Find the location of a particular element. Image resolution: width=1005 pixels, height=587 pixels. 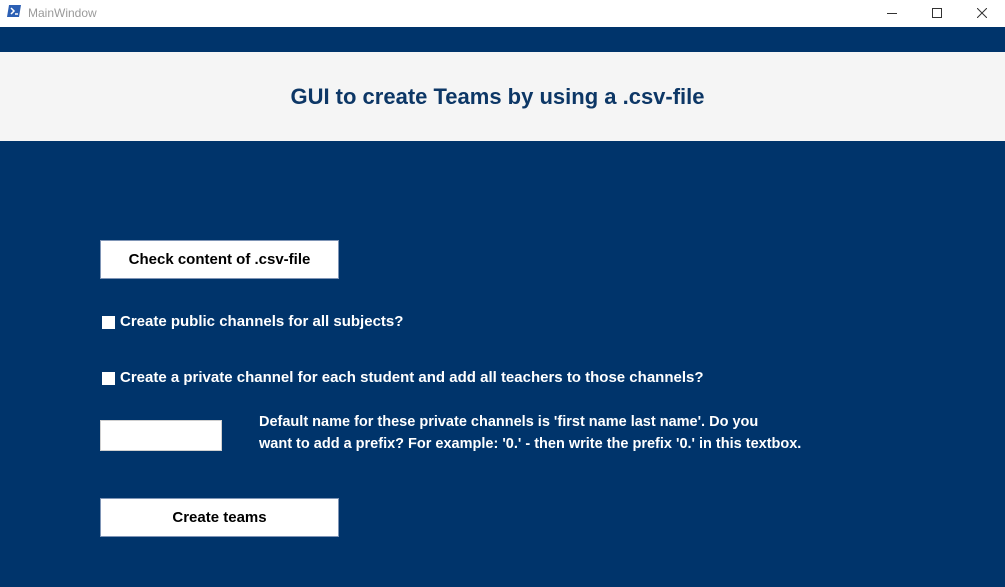

close-button is located at coordinates (982, 13).